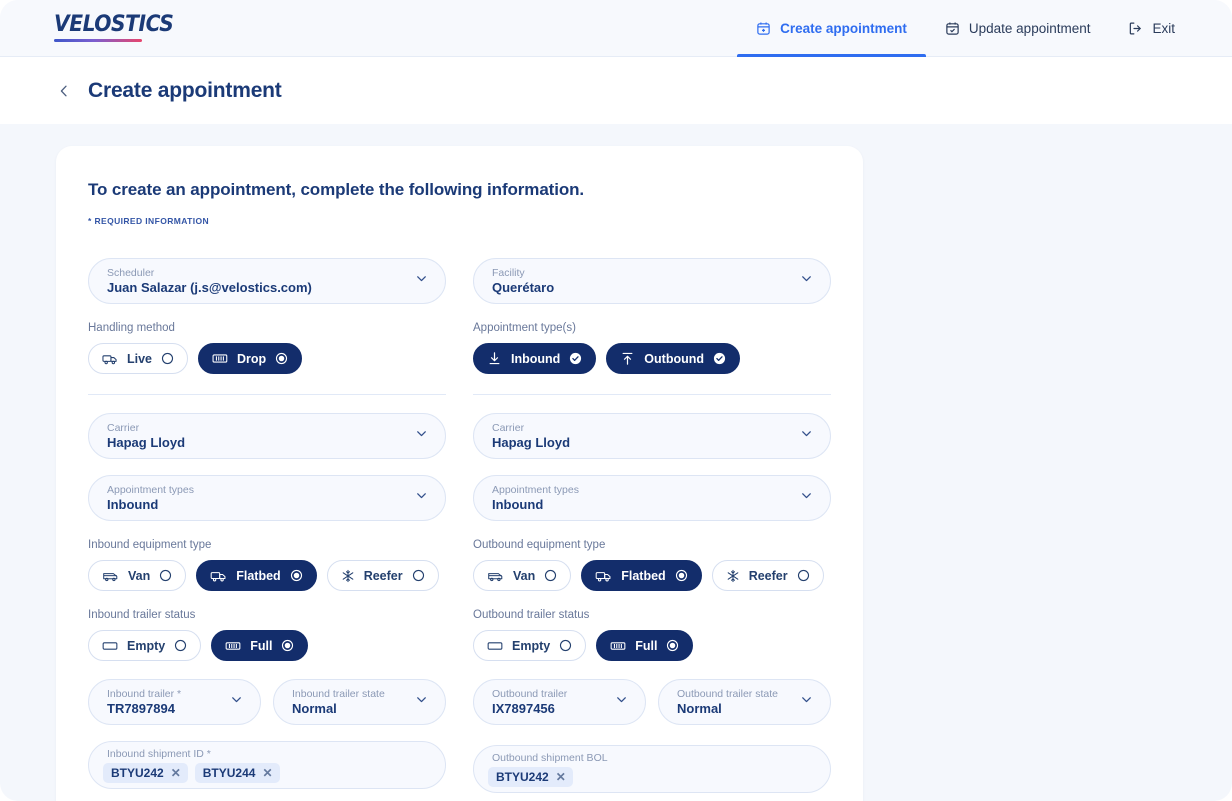 The image size is (1232, 801). What do you see at coordinates (142, 615) in the screenshot?
I see `inbound-trailer-status-label: Inbound trailer status` at bounding box center [142, 615].